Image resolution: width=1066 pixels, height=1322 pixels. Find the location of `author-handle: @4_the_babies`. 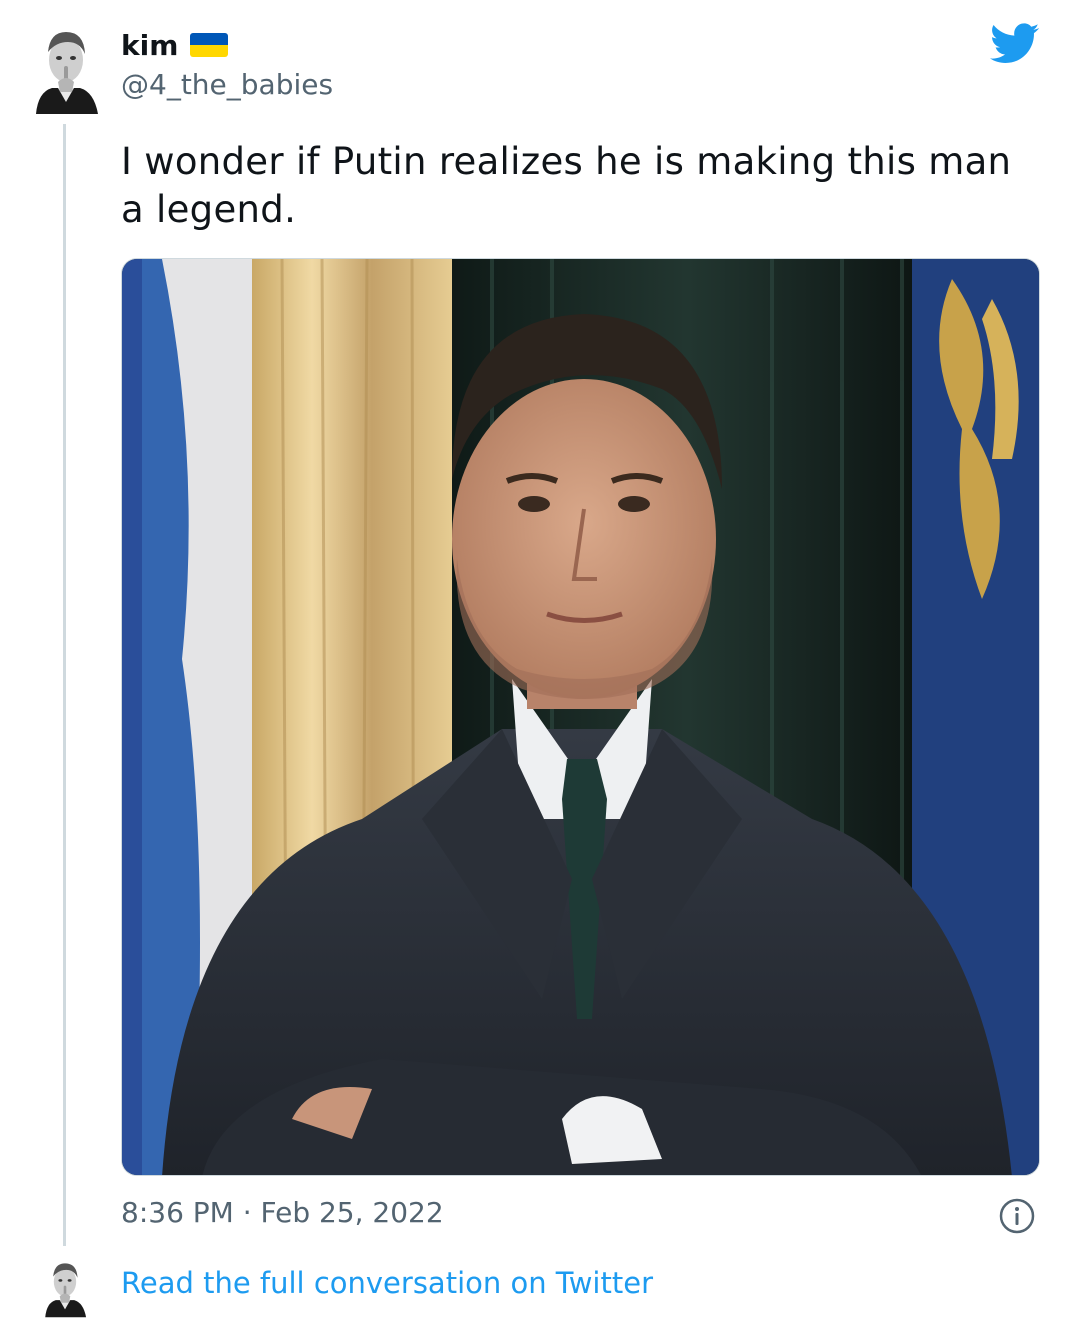

author-handle: @4_the_babies is located at coordinates (227, 84).